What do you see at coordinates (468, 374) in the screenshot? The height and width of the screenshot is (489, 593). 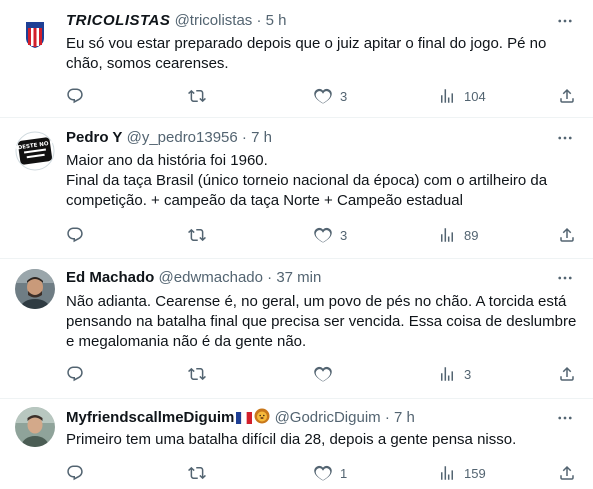 I see `views-count: 3` at bounding box center [468, 374].